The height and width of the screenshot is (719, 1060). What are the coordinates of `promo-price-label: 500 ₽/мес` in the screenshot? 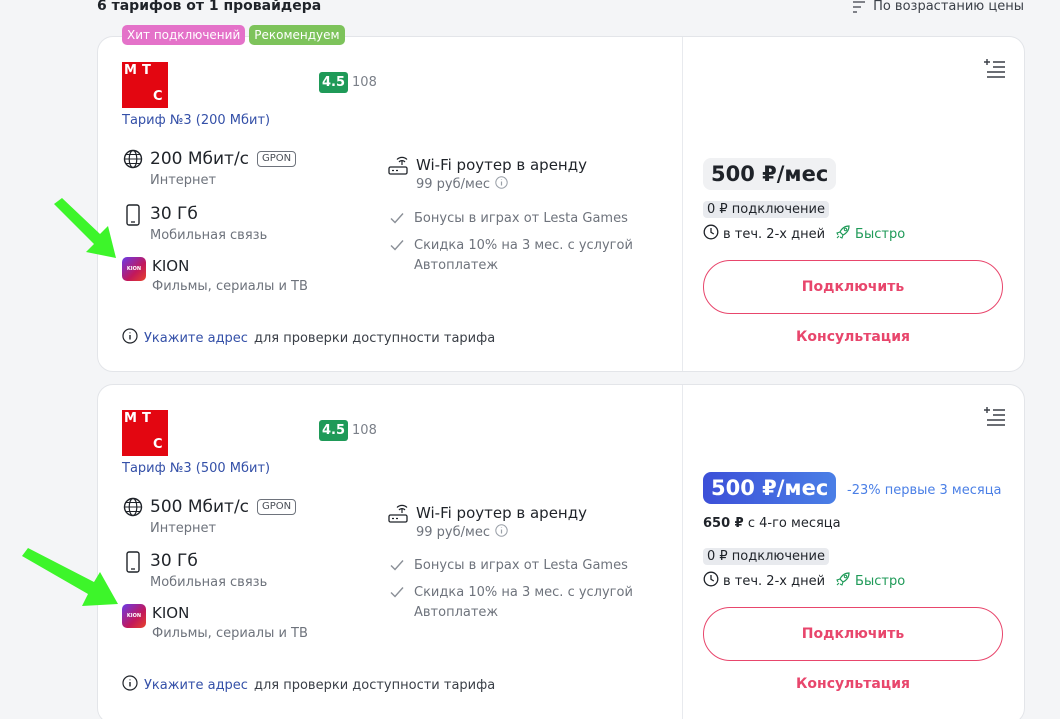 It's located at (770, 488).